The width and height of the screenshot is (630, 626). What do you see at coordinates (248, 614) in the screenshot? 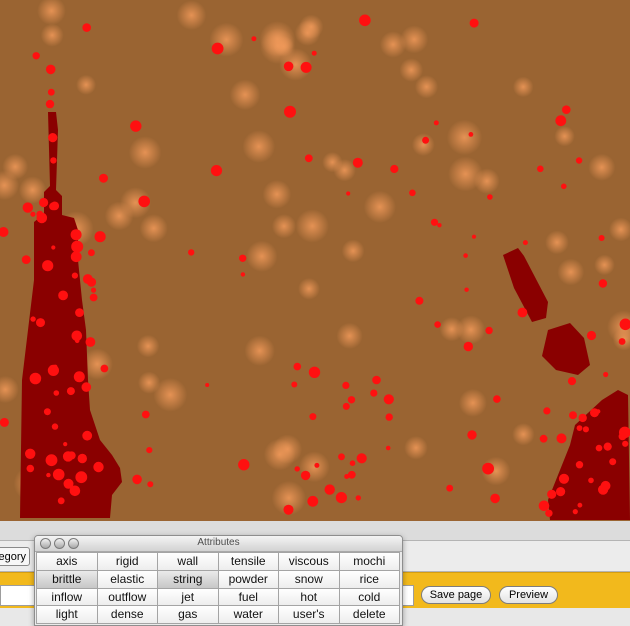
I see `attribute-button-water: water` at bounding box center [248, 614].